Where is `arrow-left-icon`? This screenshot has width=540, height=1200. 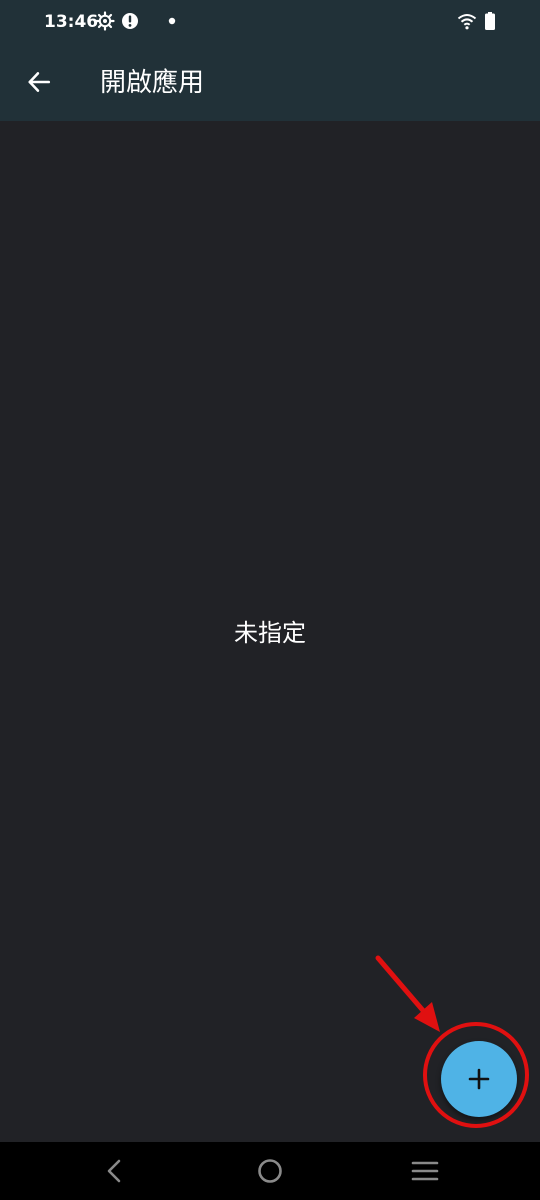 arrow-left-icon is located at coordinates (39, 82).